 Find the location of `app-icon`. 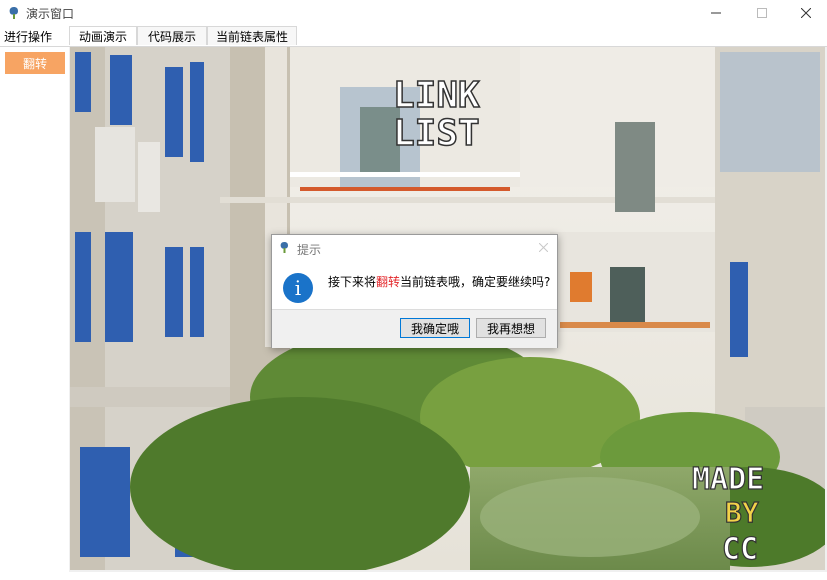

app-icon is located at coordinates (13, 13).